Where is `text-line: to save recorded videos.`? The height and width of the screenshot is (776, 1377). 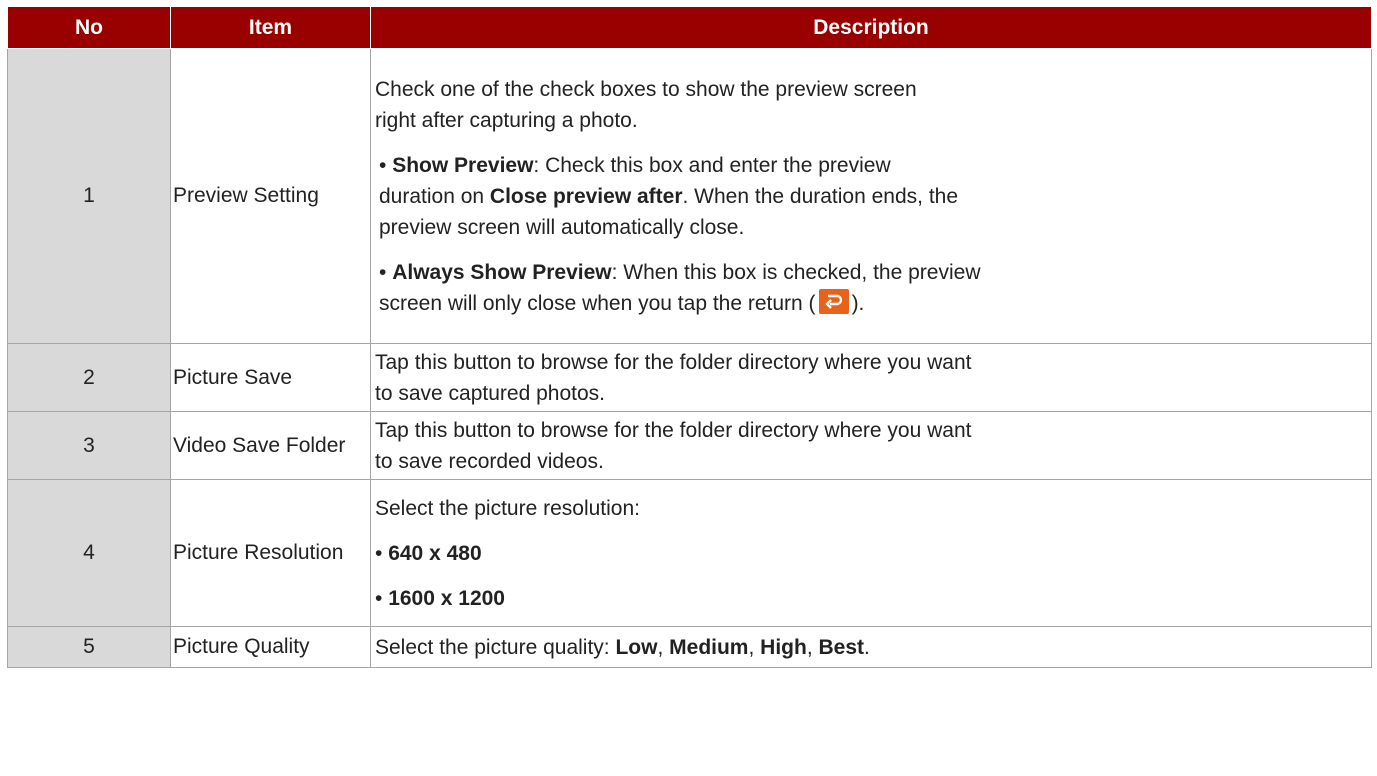
text-line: to save recorded videos. is located at coordinates (489, 461).